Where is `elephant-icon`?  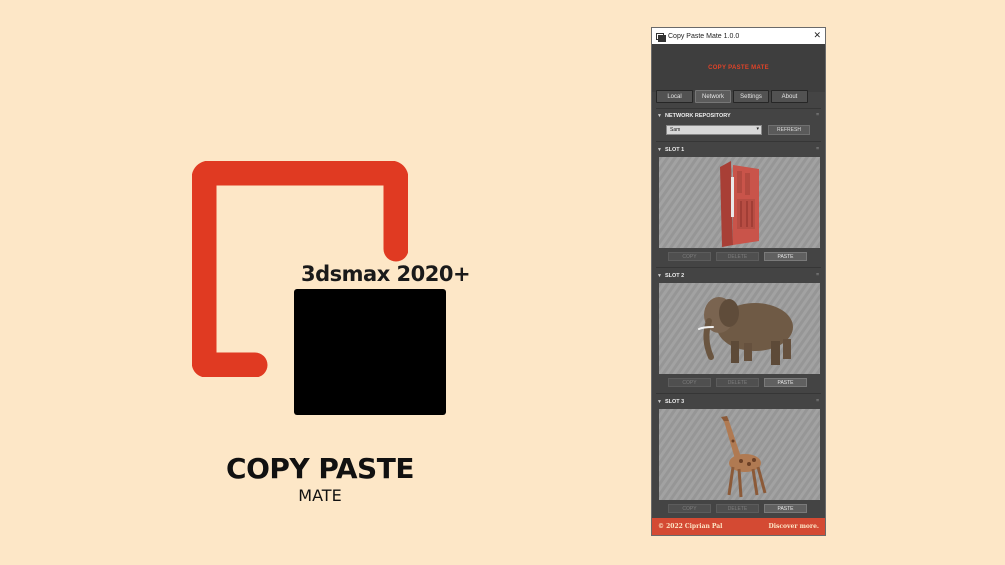
elephant-icon is located at coordinates (739, 328).